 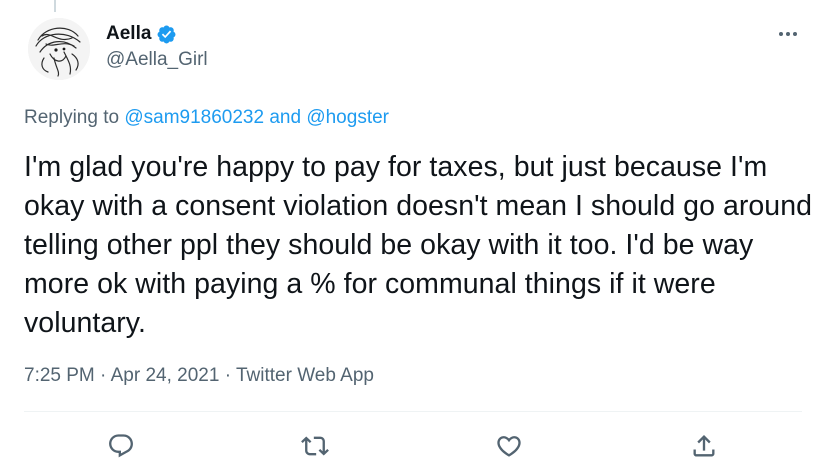 What do you see at coordinates (285, 117) in the screenshot?
I see `mention-joiner: and` at bounding box center [285, 117].